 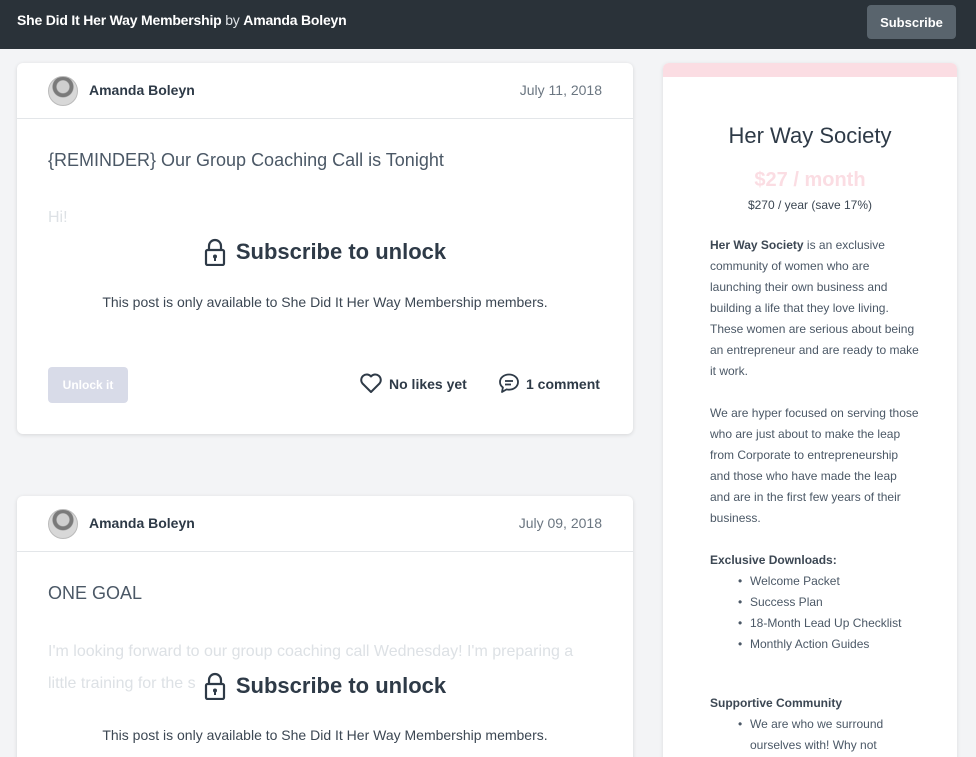 I want to click on list-item: 18-Month Lead Up Checklist, so click(x=829, y=623).